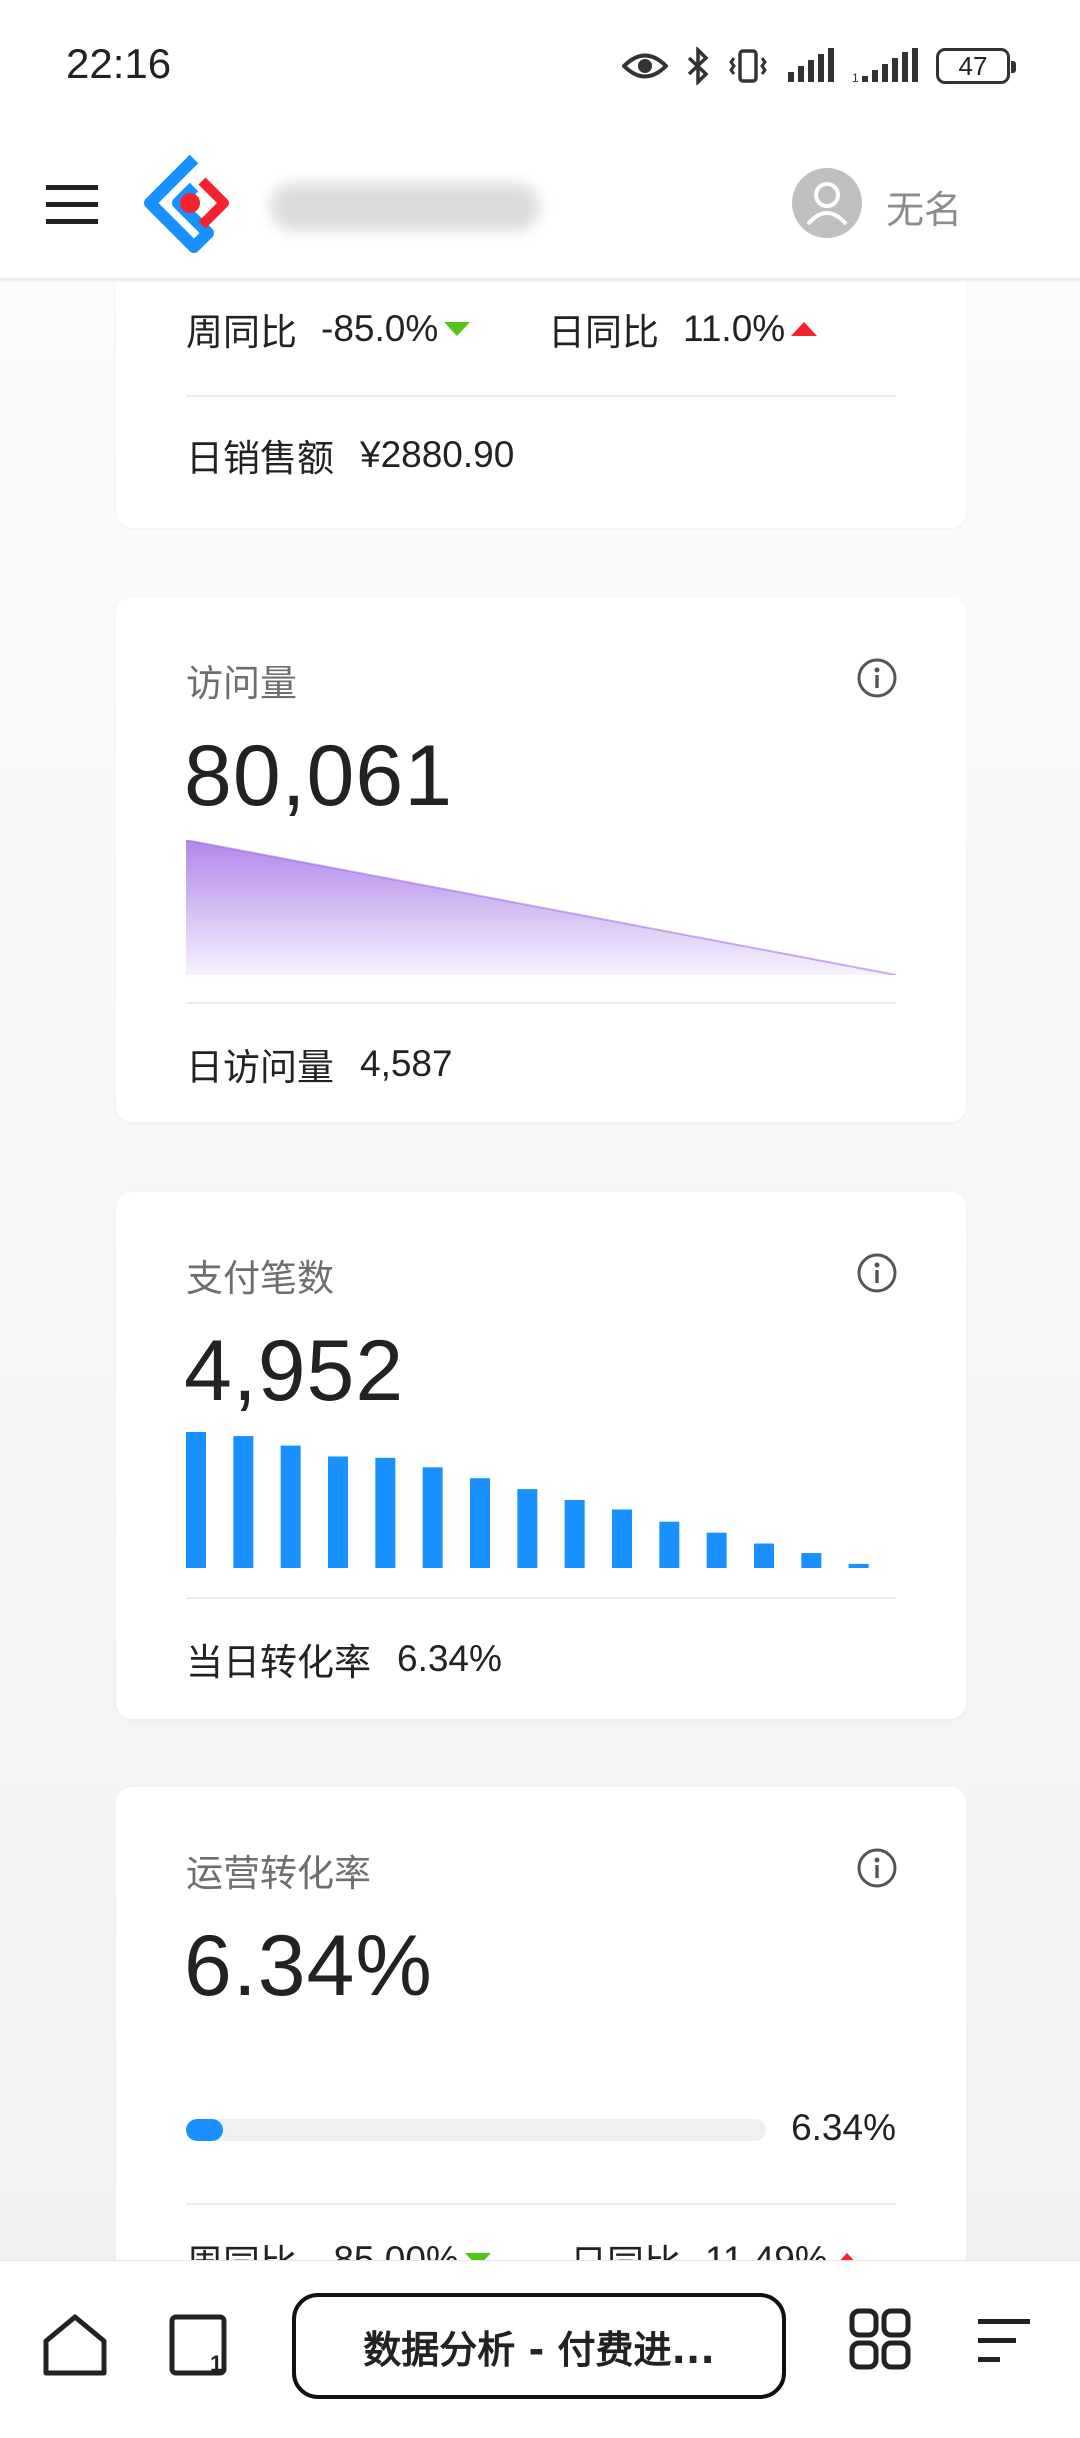  What do you see at coordinates (72, 205) in the screenshot?
I see `menu-icon` at bounding box center [72, 205].